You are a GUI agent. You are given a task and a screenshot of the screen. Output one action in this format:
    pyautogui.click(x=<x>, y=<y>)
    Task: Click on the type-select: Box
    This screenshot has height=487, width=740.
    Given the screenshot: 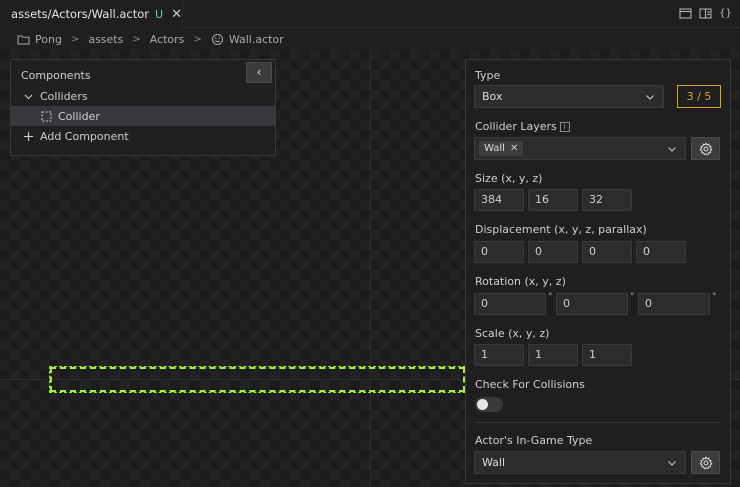 What is the action you would take?
    pyautogui.click(x=569, y=96)
    